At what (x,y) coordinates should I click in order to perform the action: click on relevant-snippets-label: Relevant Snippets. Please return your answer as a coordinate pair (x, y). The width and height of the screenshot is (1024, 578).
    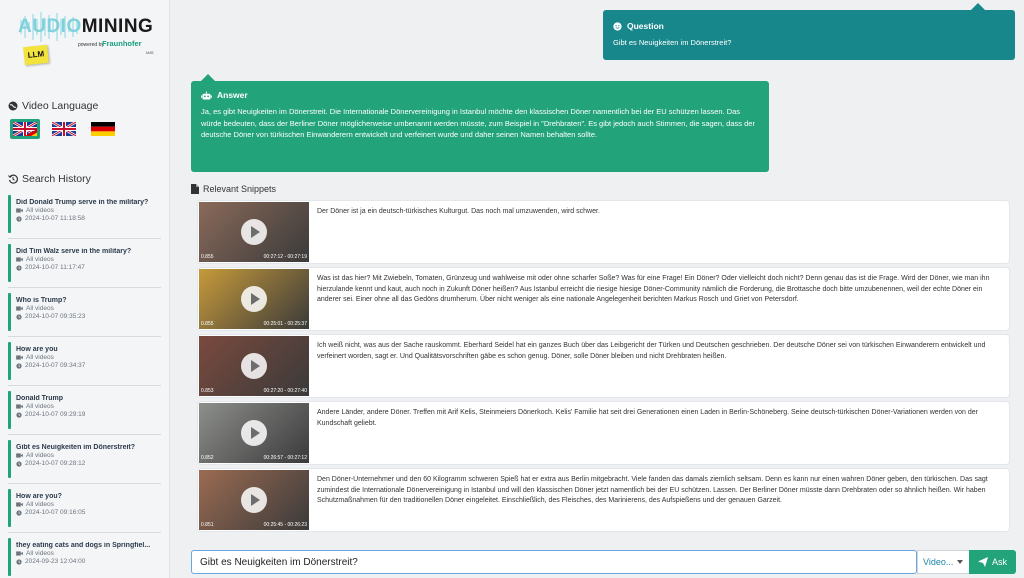
    Looking at the image, I should click on (240, 189).